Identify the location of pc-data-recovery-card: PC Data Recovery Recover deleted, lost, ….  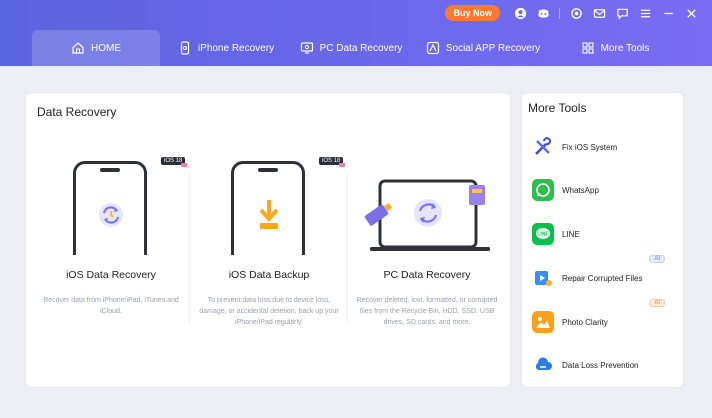
(427, 239).